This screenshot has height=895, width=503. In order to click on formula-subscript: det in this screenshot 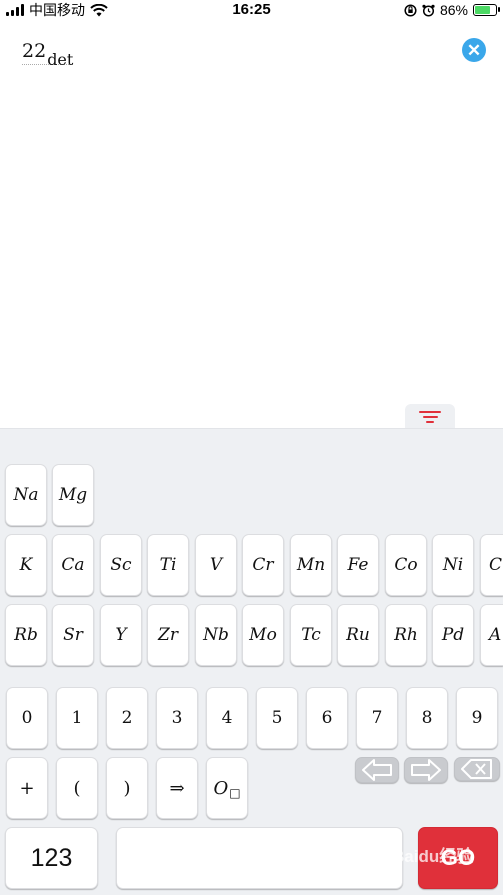, I will do `click(60, 59)`.